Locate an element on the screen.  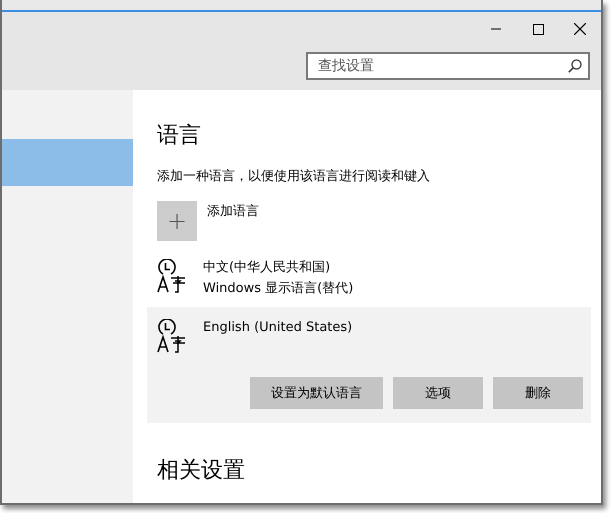
language-item: 中文(中华人民共和国) Windows 显示语言(替代) is located at coordinates (369, 278).